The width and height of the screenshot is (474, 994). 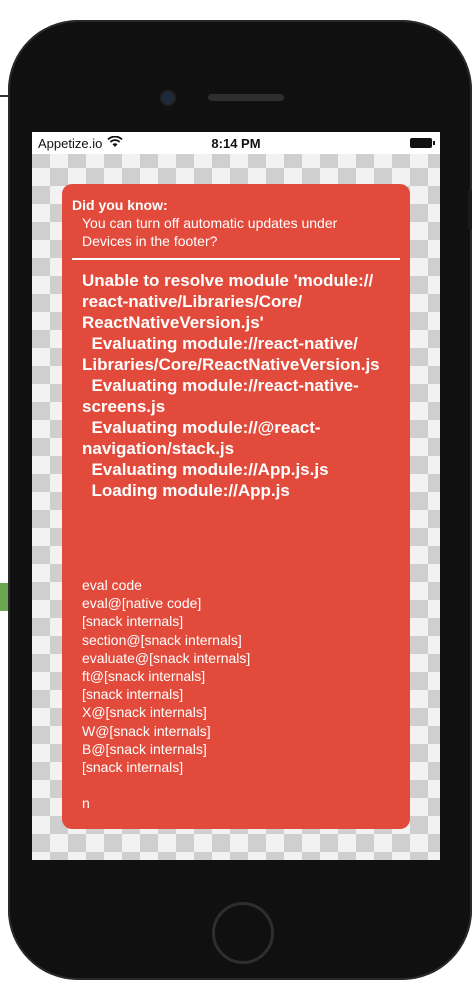 I want to click on stack-line: ft@[snack internals], so click(x=144, y=676).